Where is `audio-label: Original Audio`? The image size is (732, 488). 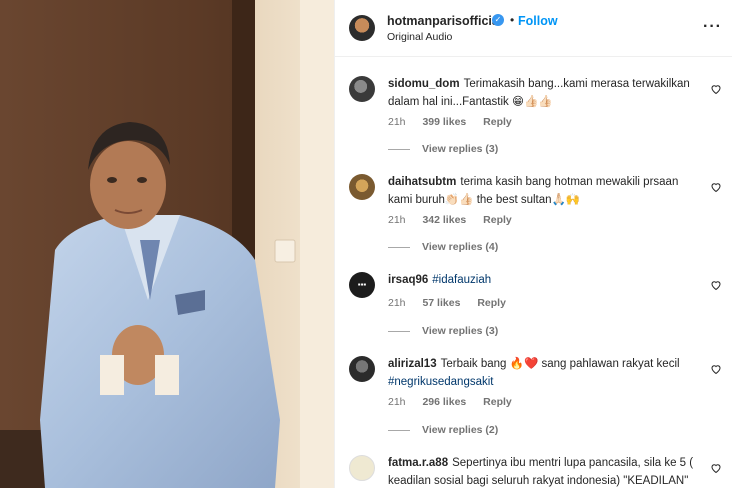 audio-label: Original Audio is located at coordinates (419, 37).